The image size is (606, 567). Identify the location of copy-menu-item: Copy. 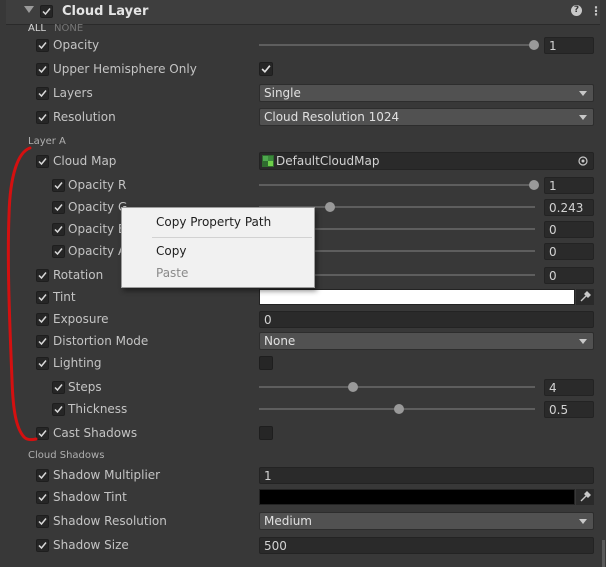
(171, 251).